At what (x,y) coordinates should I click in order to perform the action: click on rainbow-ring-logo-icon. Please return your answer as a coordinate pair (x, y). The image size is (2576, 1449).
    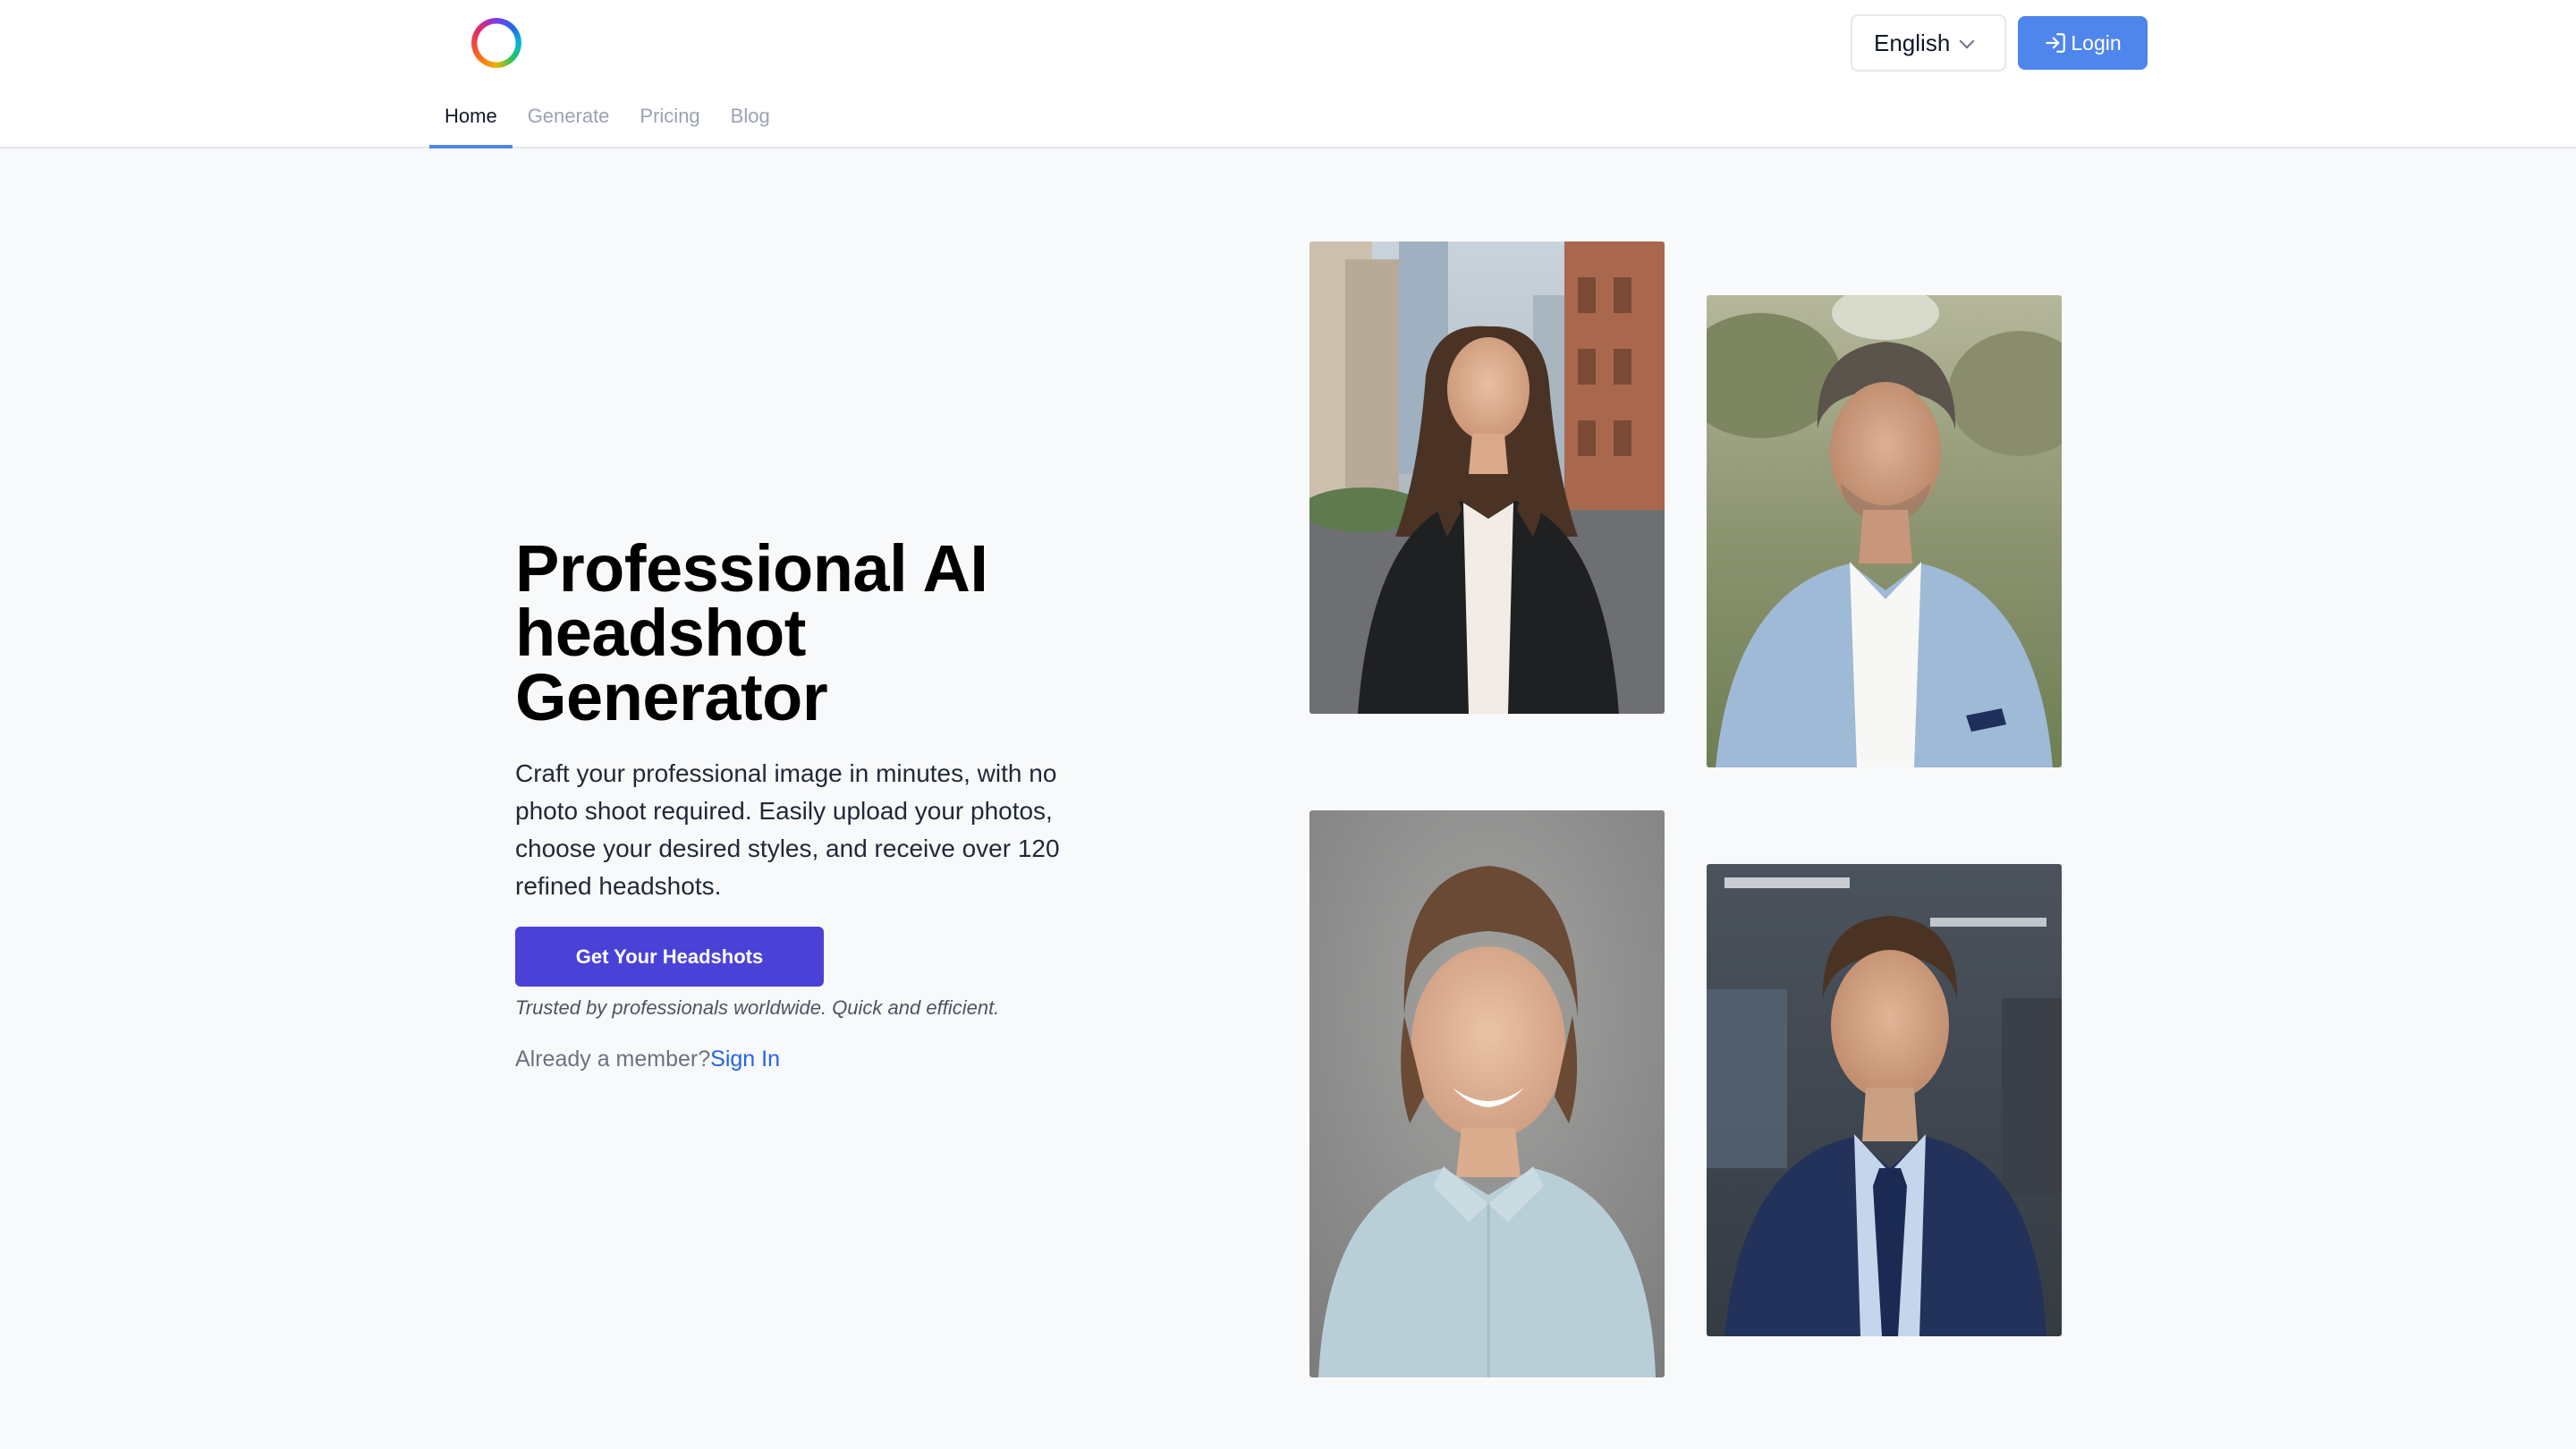
    Looking at the image, I should click on (496, 43).